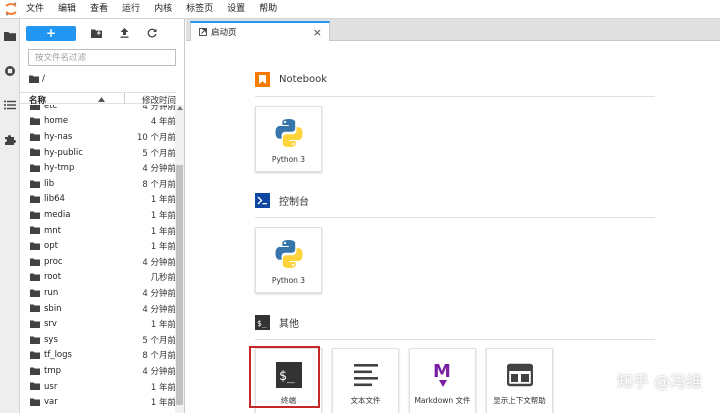  I want to click on listing-header: 名称 修改时间, so click(98, 99).